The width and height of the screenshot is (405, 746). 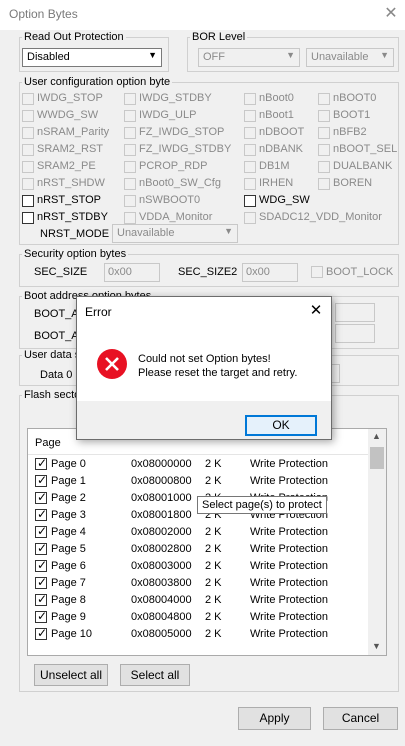 What do you see at coordinates (250, 218) in the screenshot?
I see `option-sdadc12-vdd-monitor-checkbox` at bounding box center [250, 218].